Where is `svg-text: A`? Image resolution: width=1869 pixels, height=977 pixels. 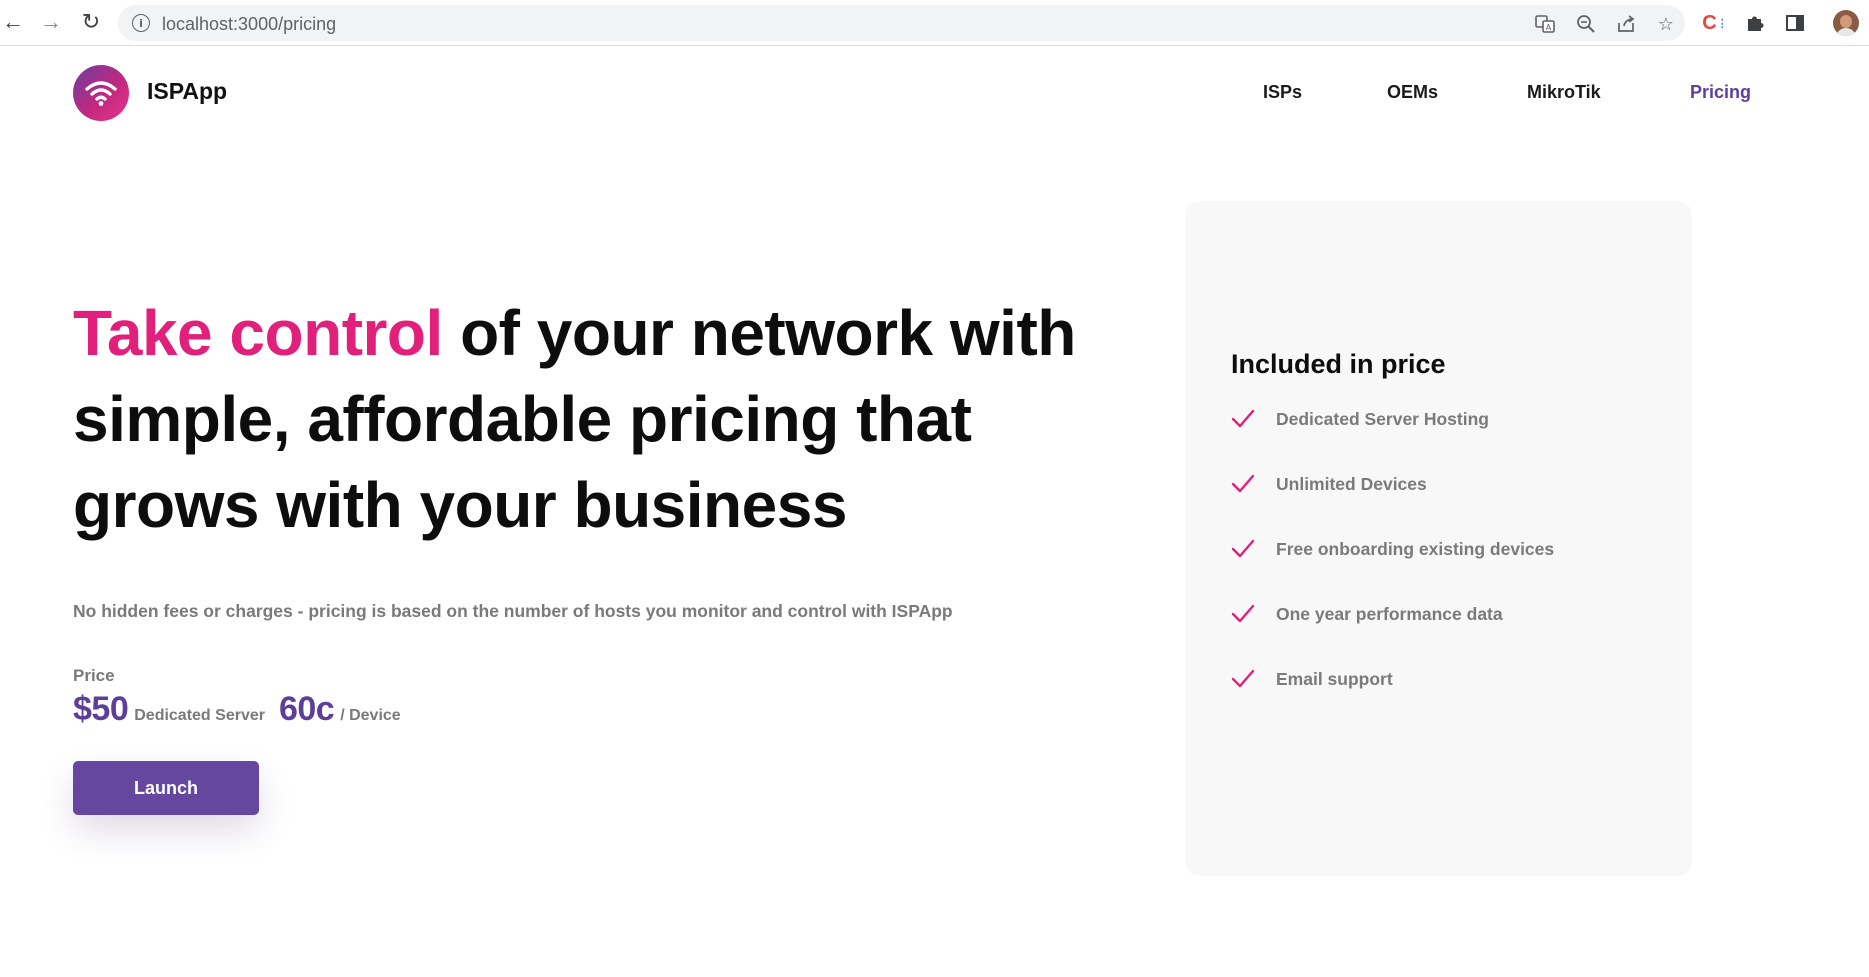
svg-text: A is located at coordinates (1549, 27).